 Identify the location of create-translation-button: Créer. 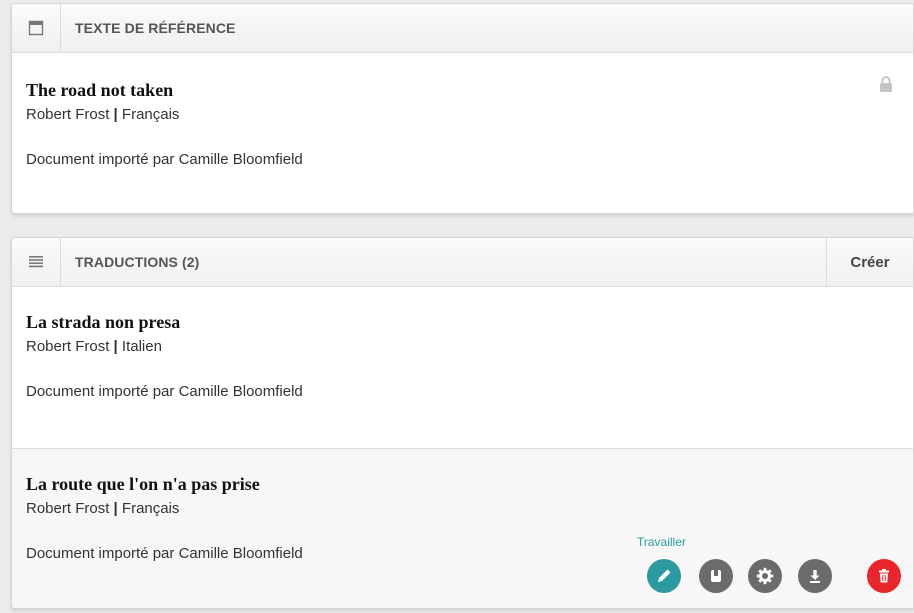
(869, 262).